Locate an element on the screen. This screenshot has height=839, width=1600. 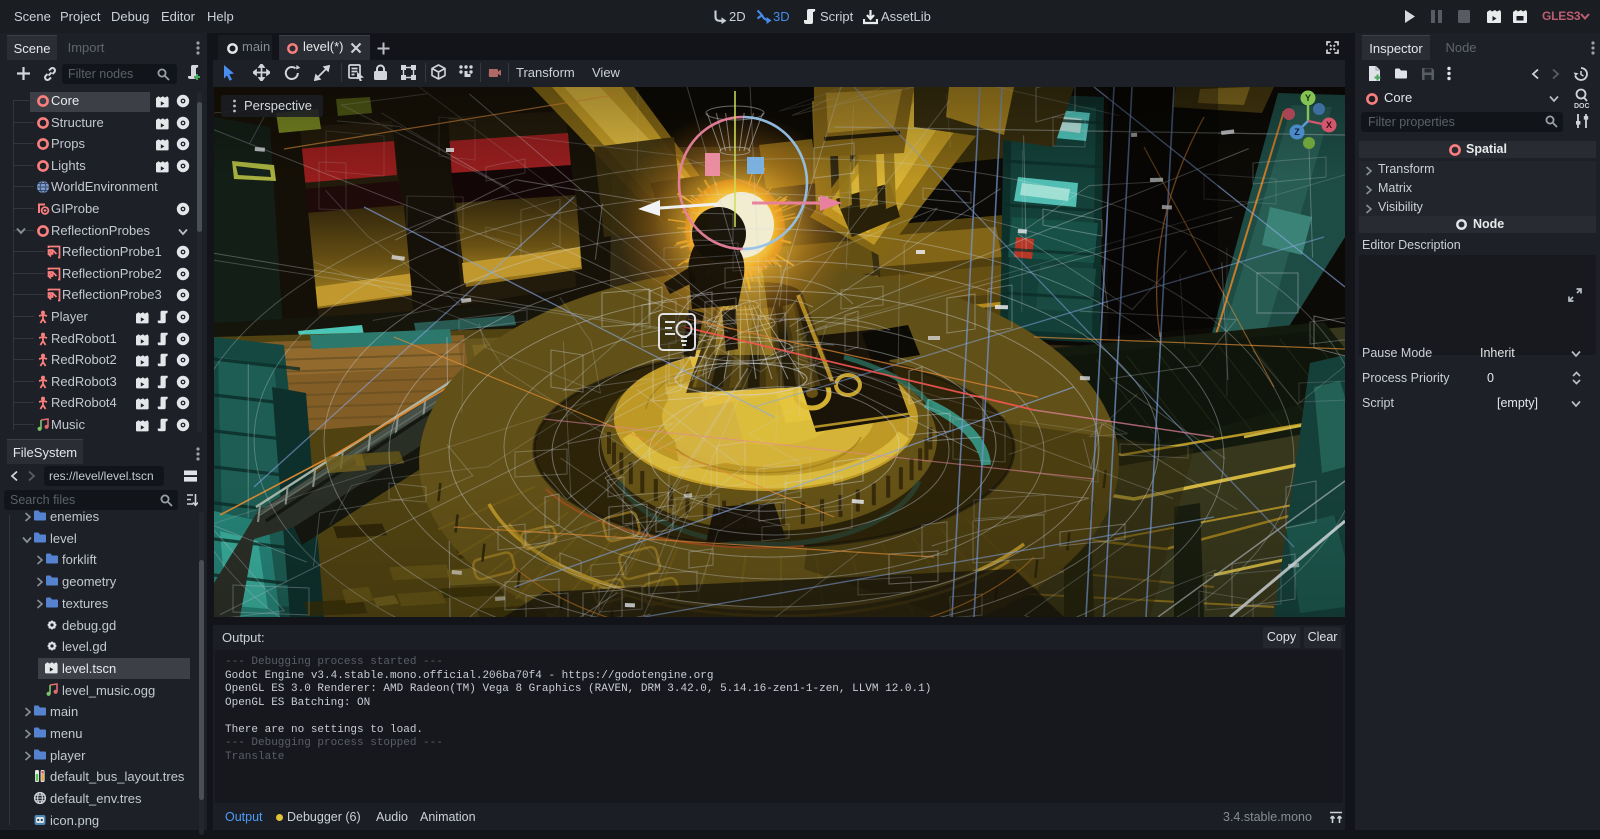
svg-text: Z is located at coordinates (1297, 132).